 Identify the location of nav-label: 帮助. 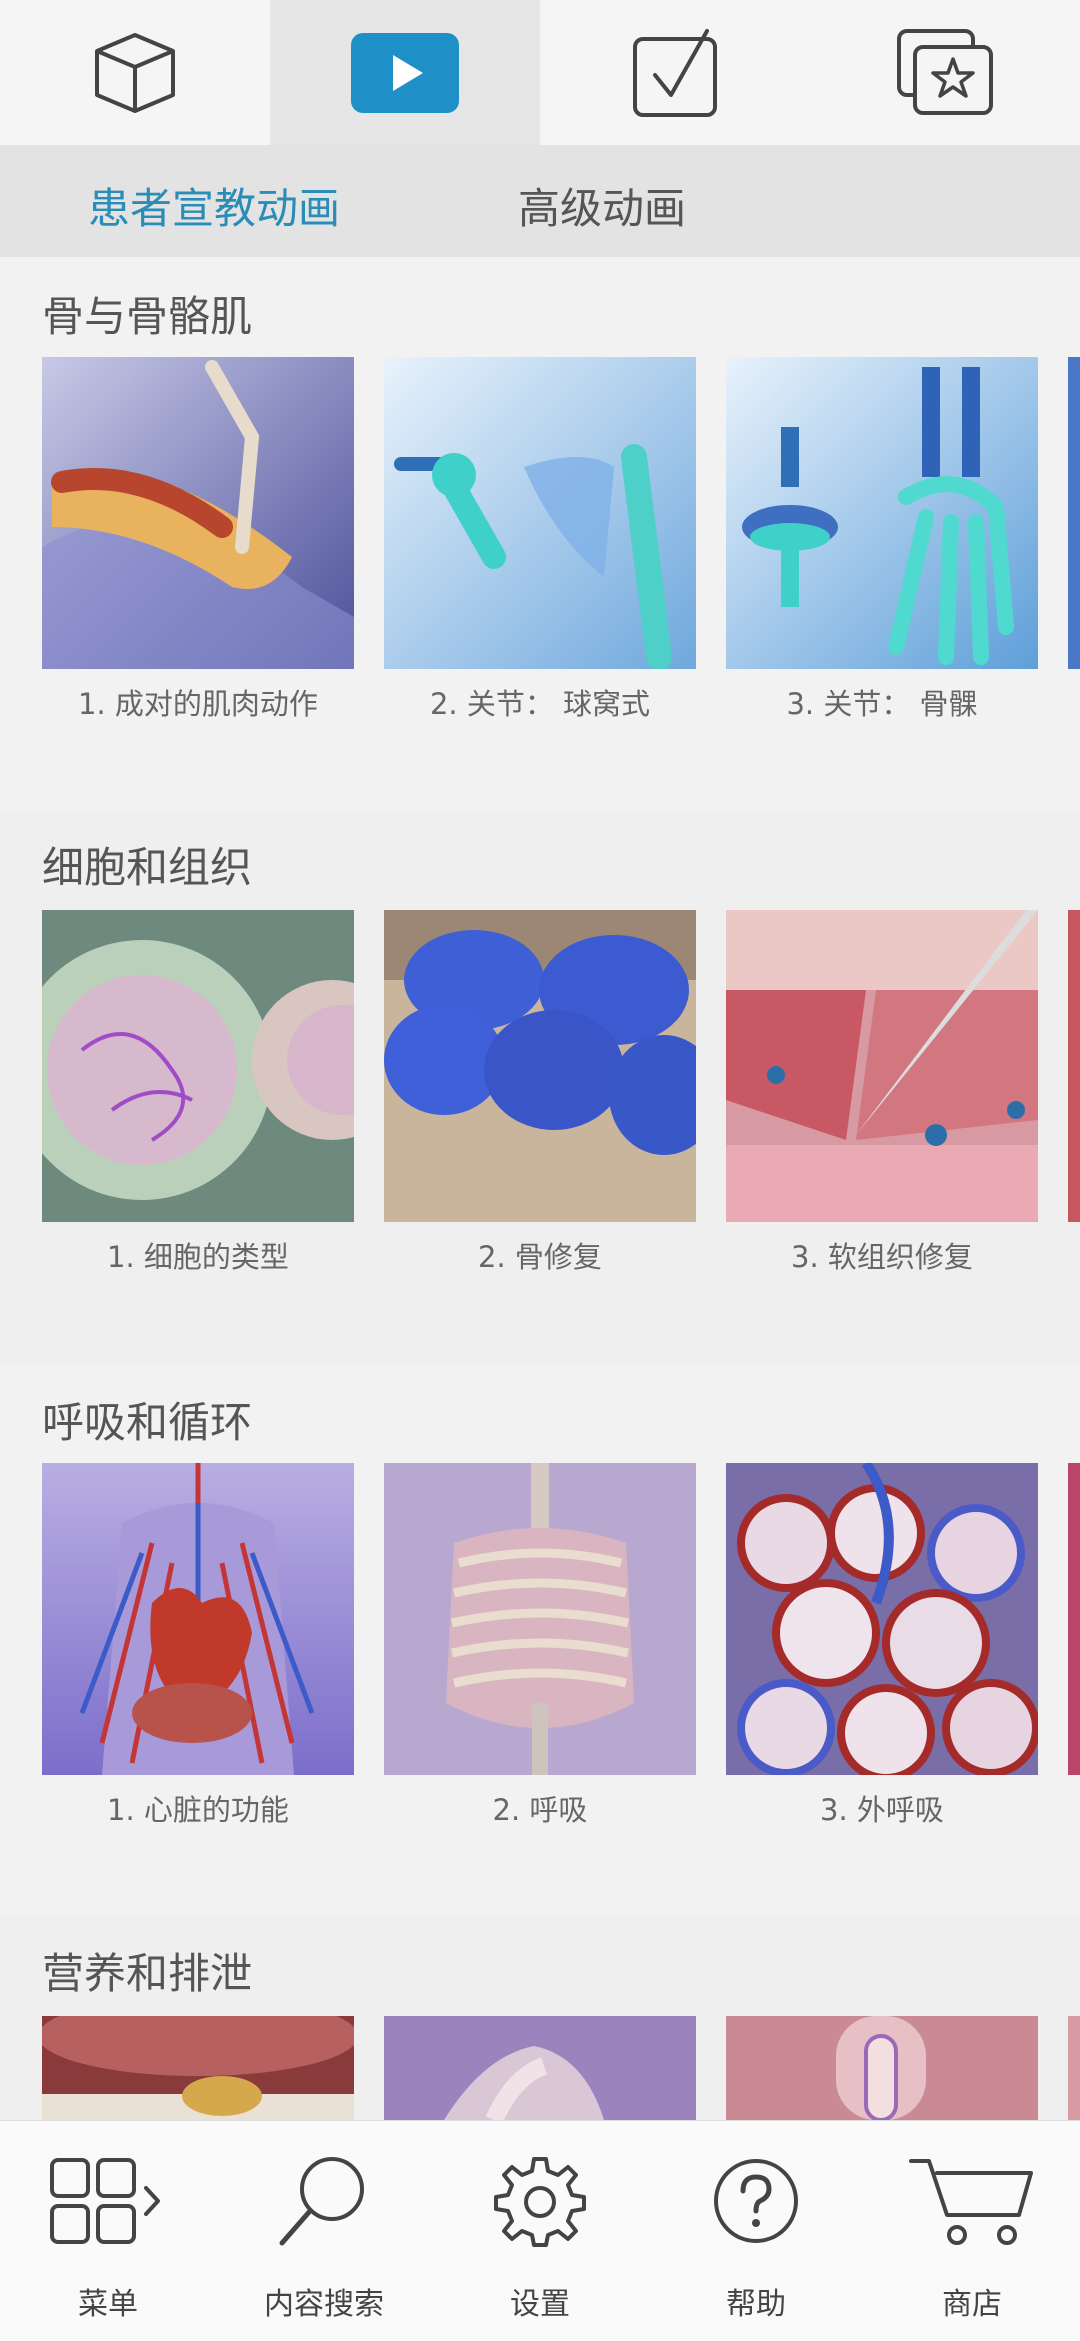
(756, 2304).